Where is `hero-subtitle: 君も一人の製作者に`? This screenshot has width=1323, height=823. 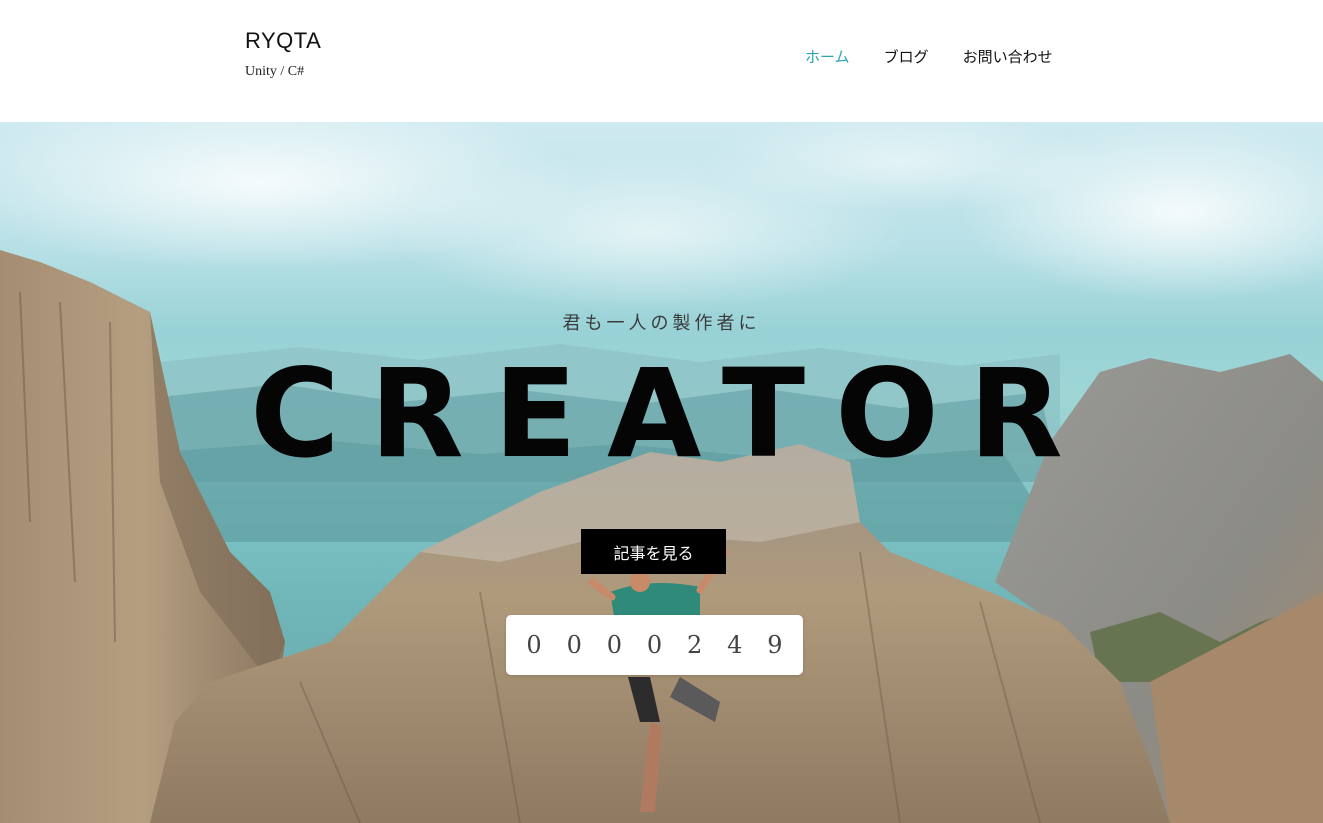
hero-subtitle: 君も一人の製作者に is located at coordinates (661, 323).